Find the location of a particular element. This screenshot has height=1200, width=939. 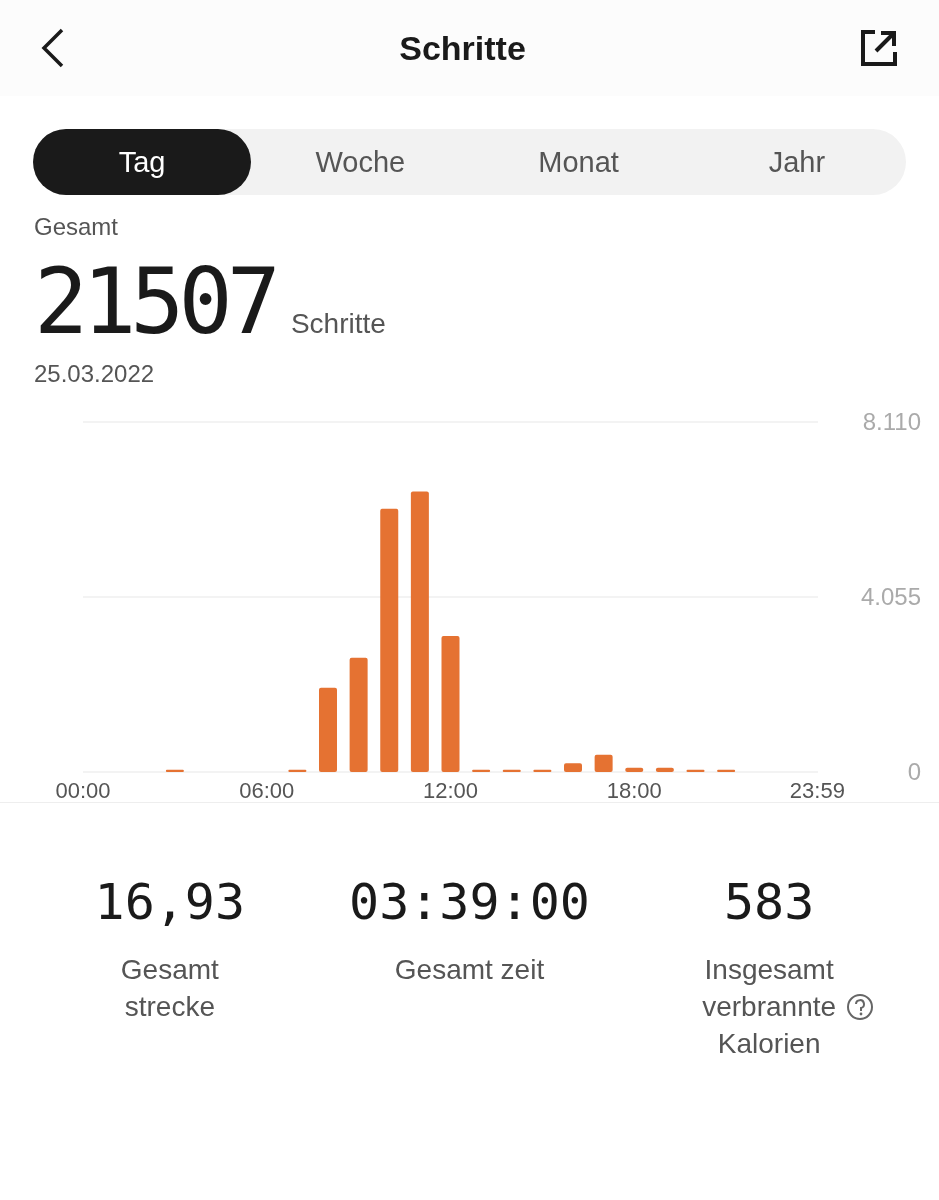

share-button is located at coordinates (879, 48).